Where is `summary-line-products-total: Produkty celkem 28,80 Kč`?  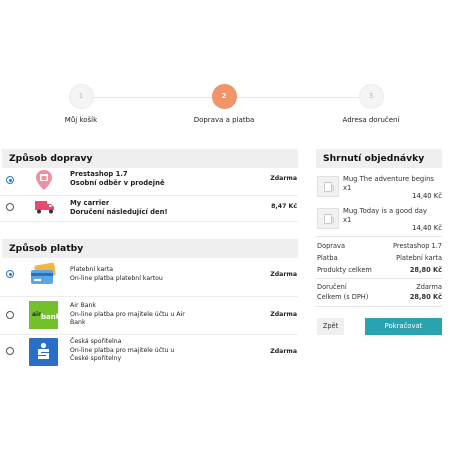
summary-line-products-total: Produkty celkem 28,80 Kč is located at coordinates (379, 271).